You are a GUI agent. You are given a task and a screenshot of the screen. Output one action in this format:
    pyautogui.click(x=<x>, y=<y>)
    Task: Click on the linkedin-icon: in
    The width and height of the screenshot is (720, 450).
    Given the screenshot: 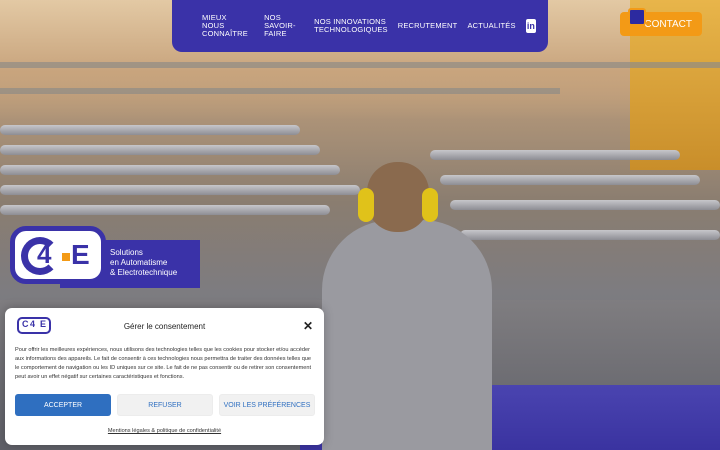 What is the action you would take?
    pyautogui.click(x=530, y=26)
    